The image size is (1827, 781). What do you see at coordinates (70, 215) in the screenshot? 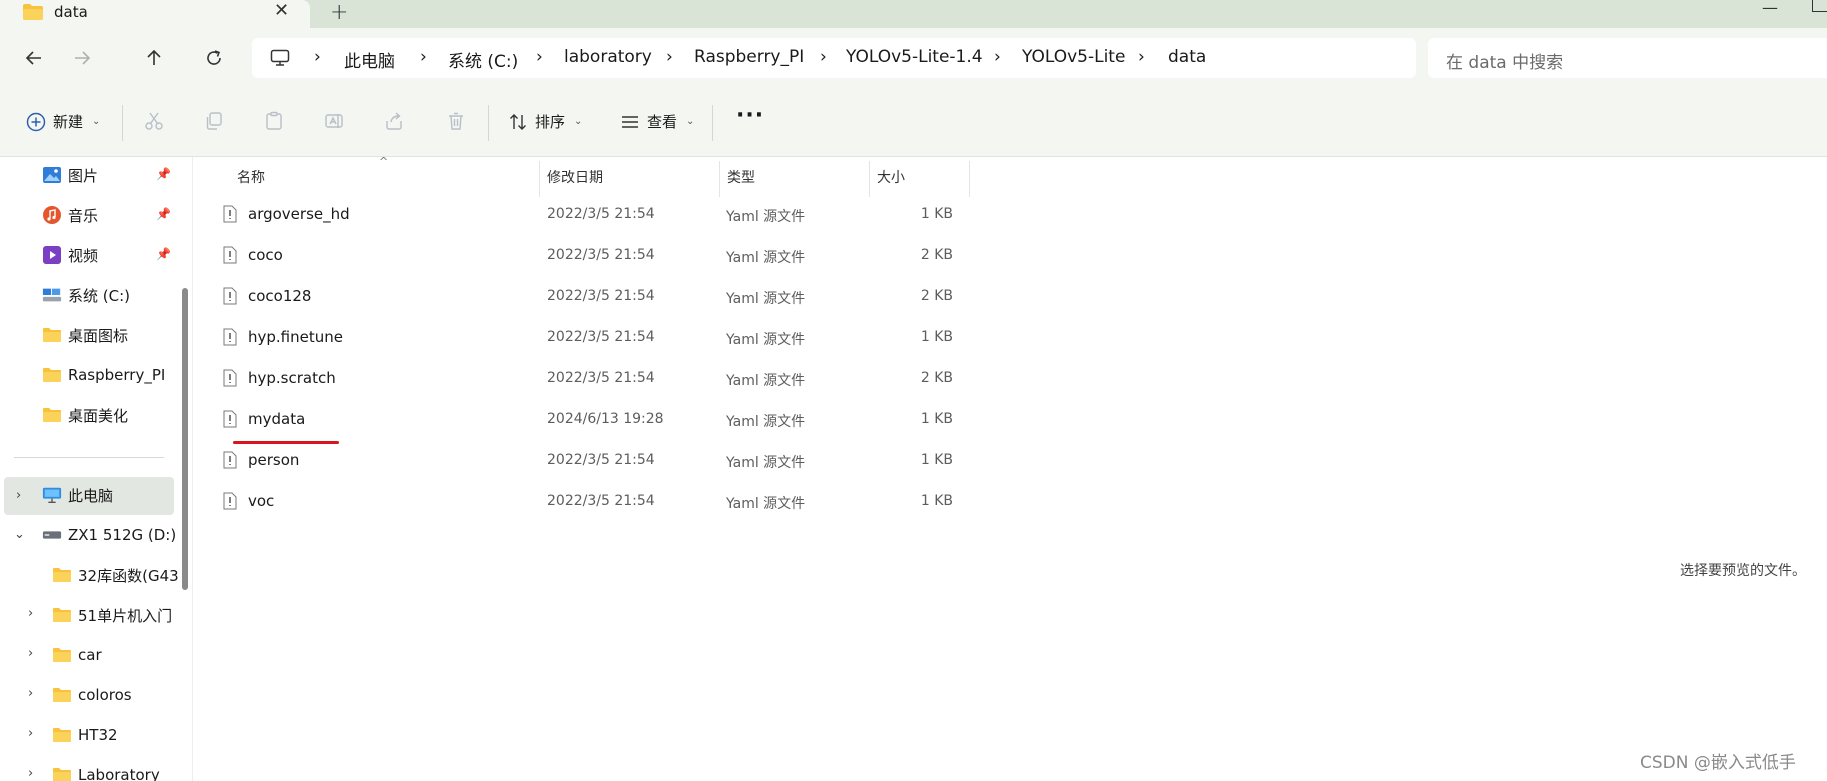
I see `sidebar-item-music: 音乐` at bounding box center [70, 215].